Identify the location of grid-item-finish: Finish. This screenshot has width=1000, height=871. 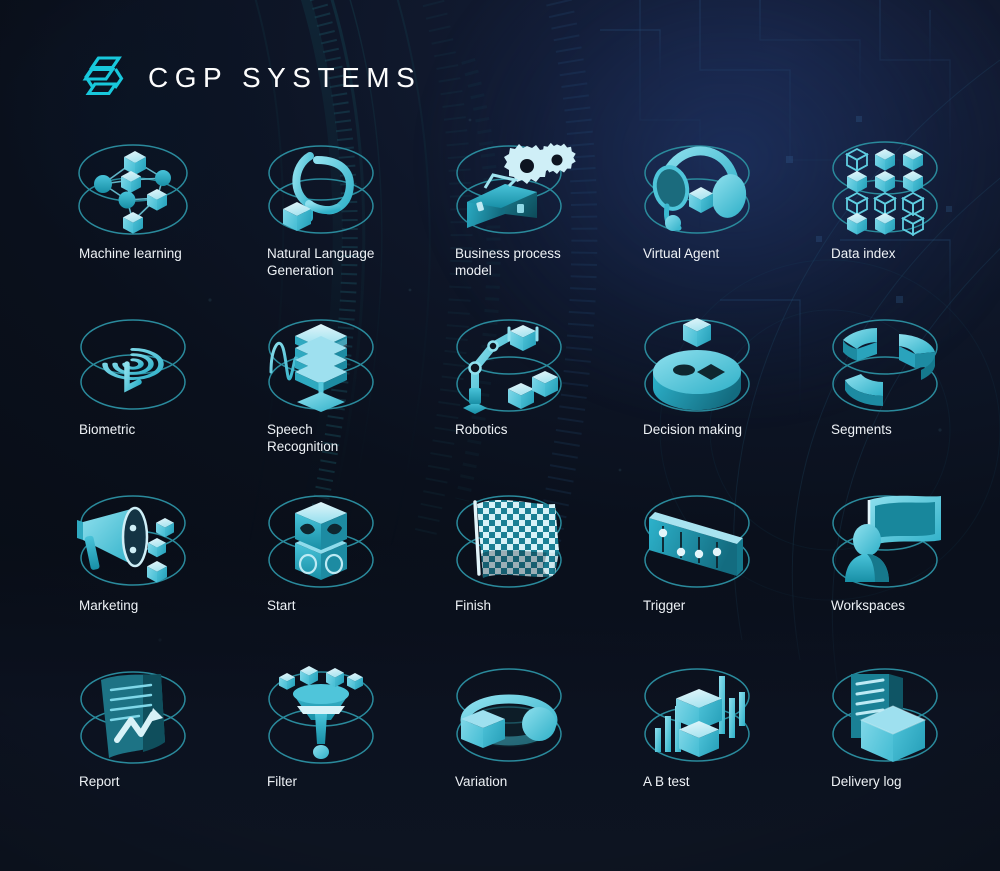
(533, 566).